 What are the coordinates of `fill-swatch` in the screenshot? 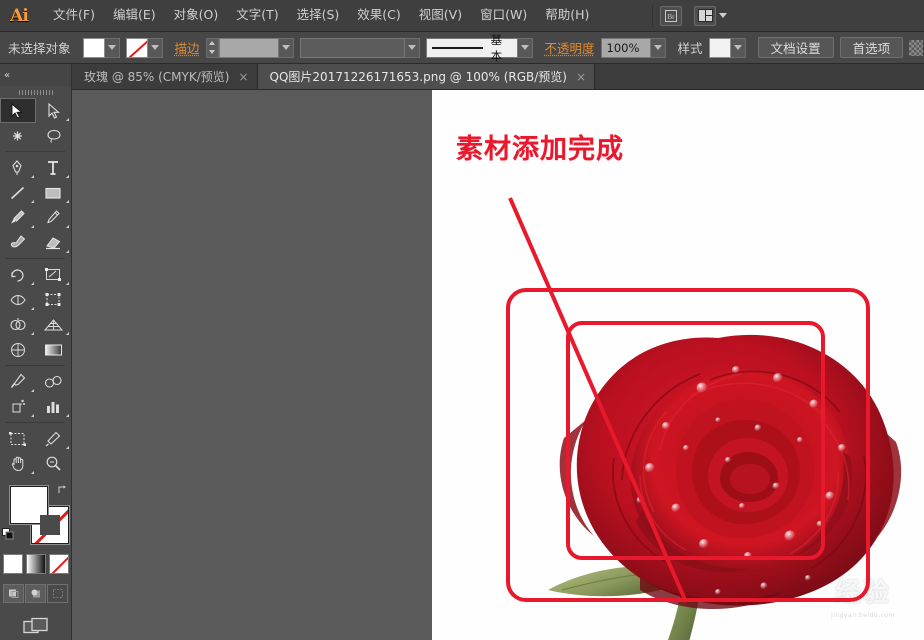 It's located at (93, 47).